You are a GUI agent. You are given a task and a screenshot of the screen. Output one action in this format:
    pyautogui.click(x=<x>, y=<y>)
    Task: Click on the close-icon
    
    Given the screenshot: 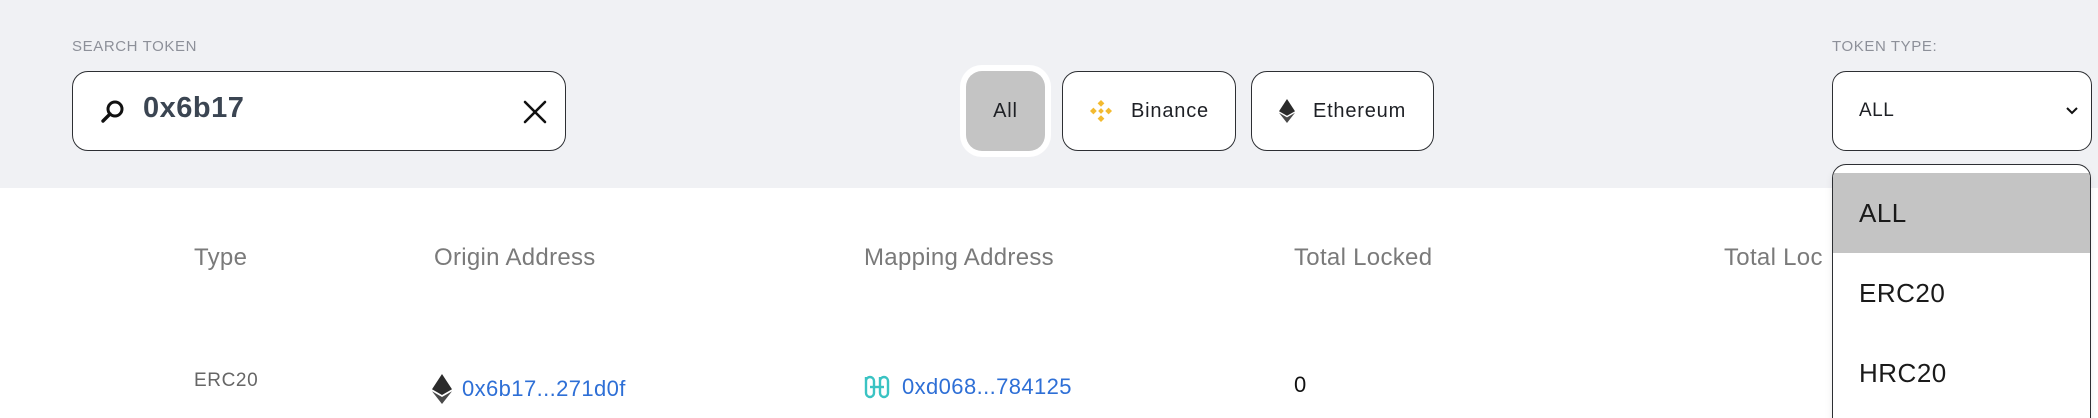 What is the action you would take?
    pyautogui.click(x=535, y=112)
    